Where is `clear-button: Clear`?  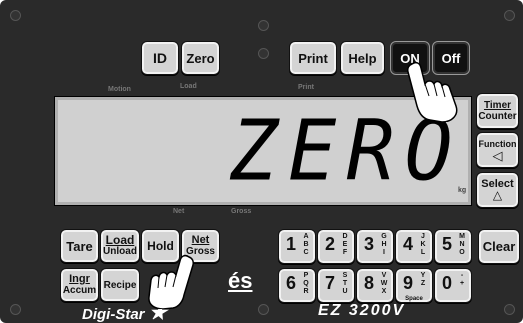
clear-button: Clear is located at coordinates (499, 246).